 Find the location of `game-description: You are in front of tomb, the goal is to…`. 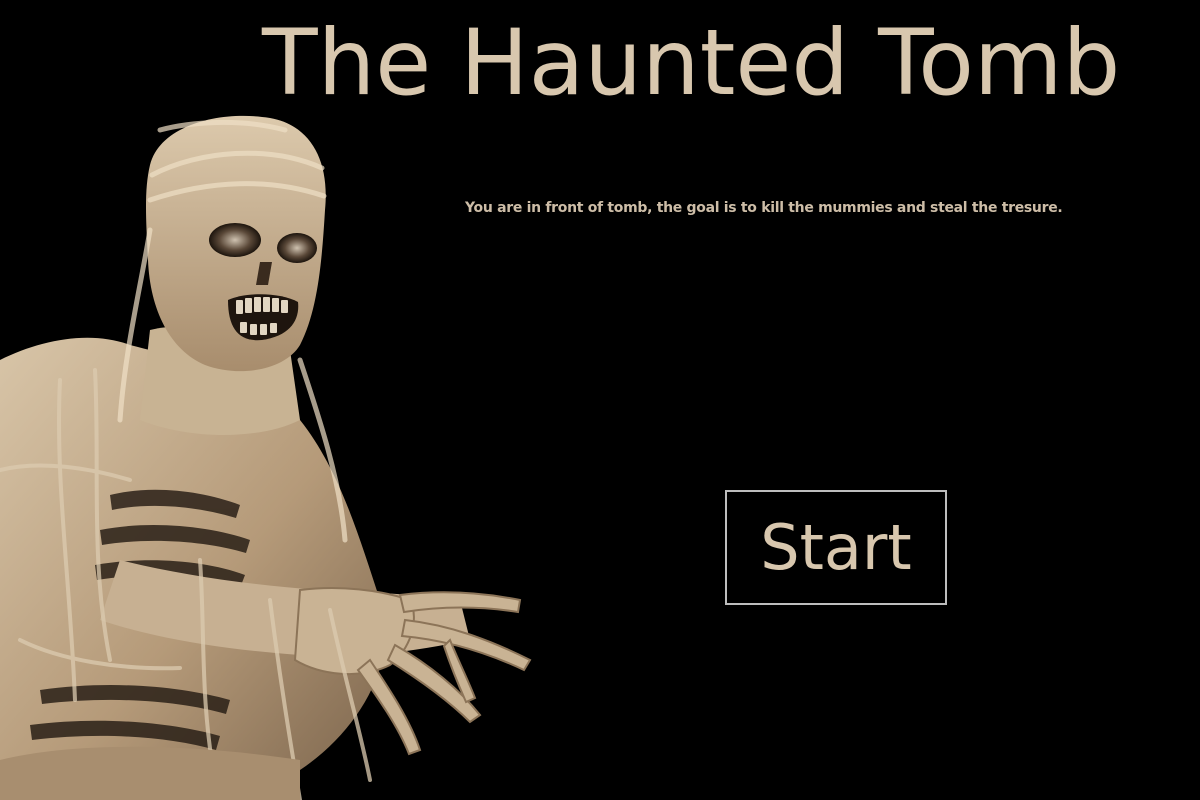

game-description: You are in front of tomb, the goal is to… is located at coordinates (764, 208).